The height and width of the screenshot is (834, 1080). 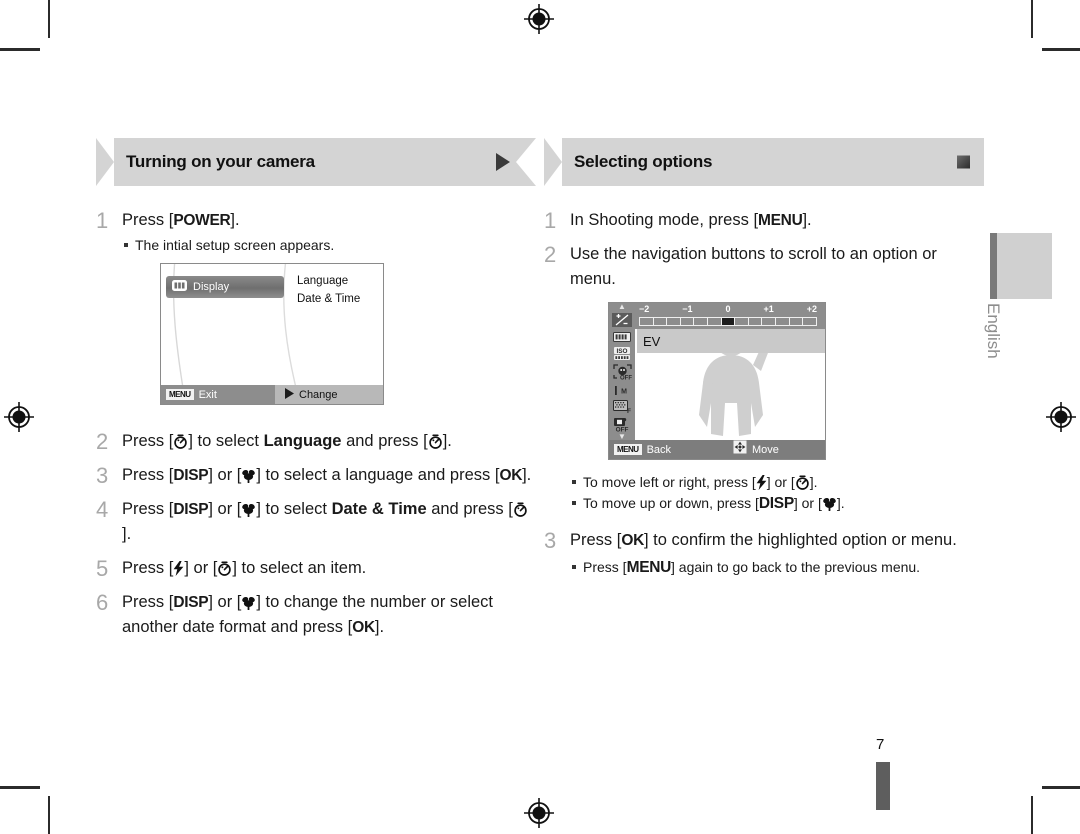 What do you see at coordinates (628, 411) in the screenshot?
I see `svg-text: F` at bounding box center [628, 411].